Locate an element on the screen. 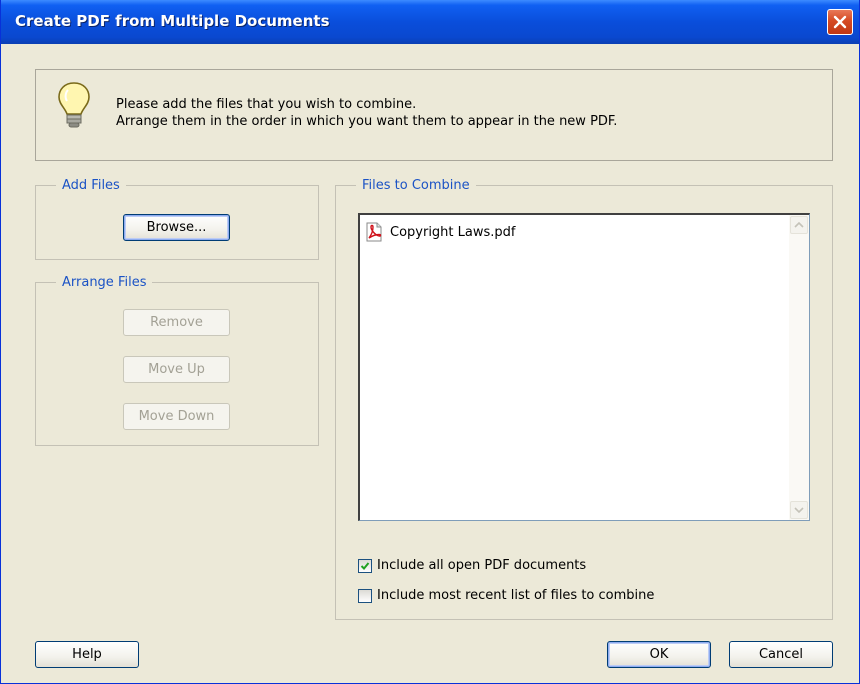 Image resolution: width=860 pixels, height=684 pixels. scroll-up-button is located at coordinates (799, 225).